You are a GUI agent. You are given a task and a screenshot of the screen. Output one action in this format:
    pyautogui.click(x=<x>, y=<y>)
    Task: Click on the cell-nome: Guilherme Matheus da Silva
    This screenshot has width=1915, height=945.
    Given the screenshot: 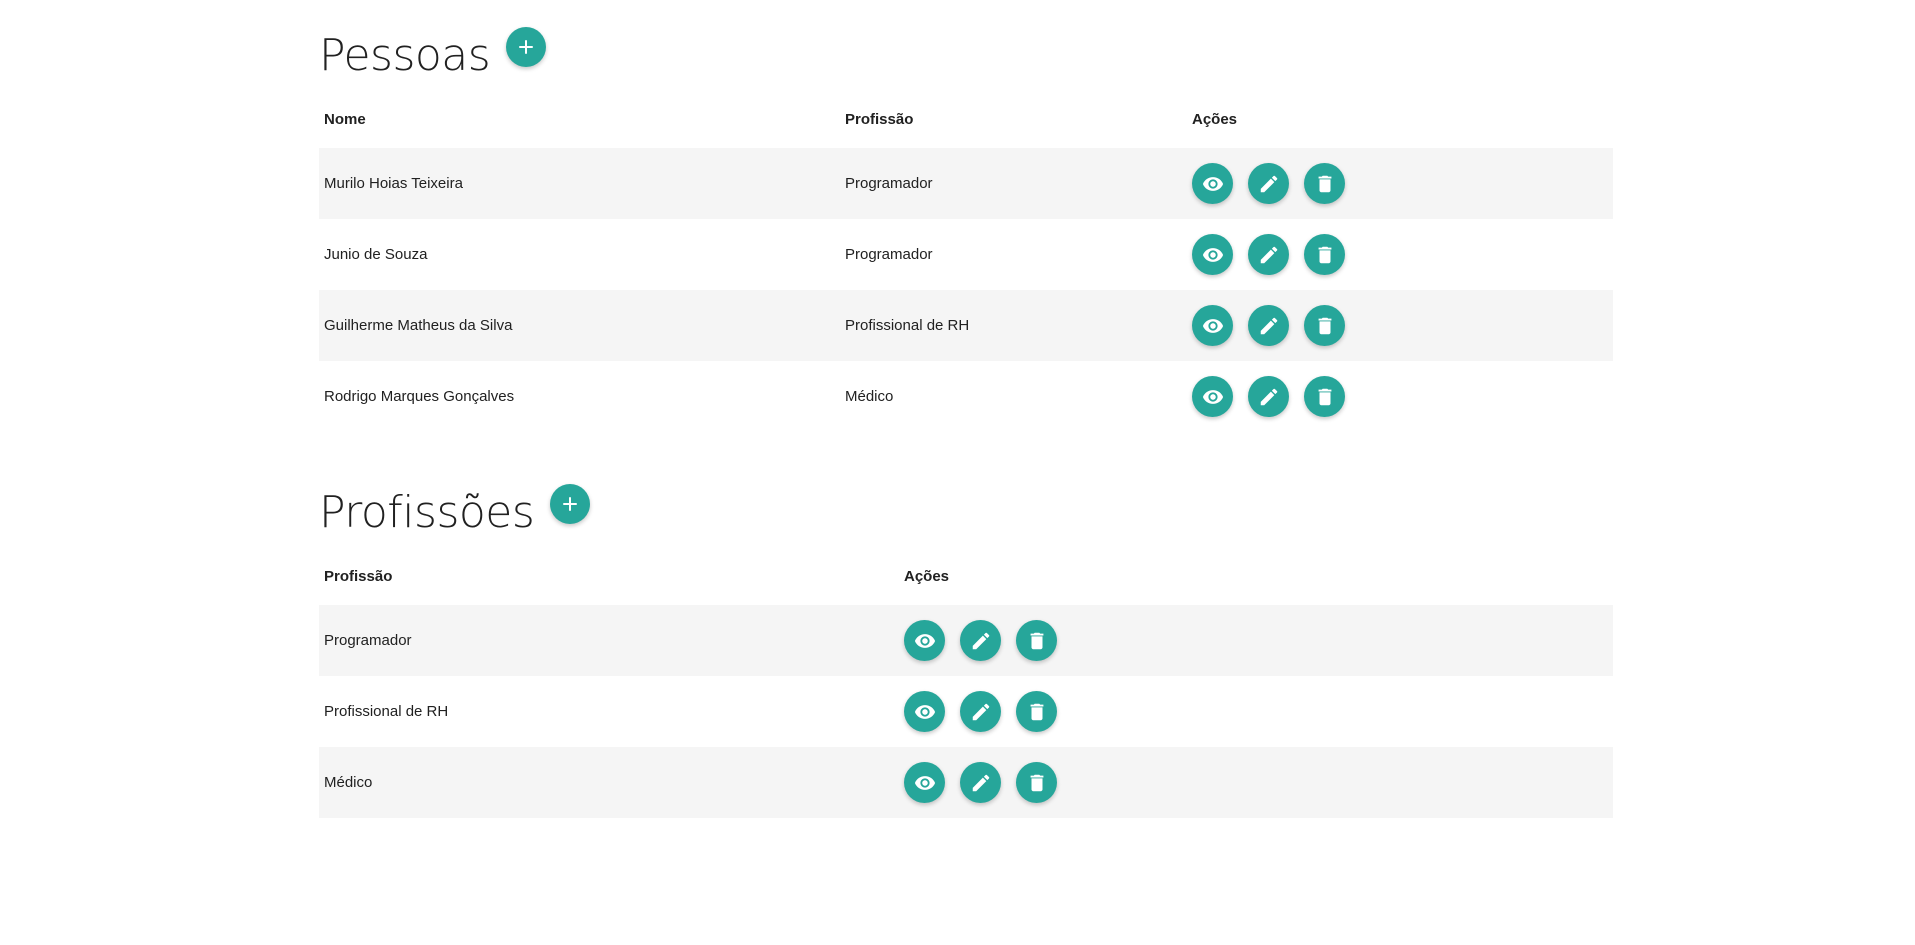 What is the action you would take?
    pyautogui.click(x=418, y=325)
    